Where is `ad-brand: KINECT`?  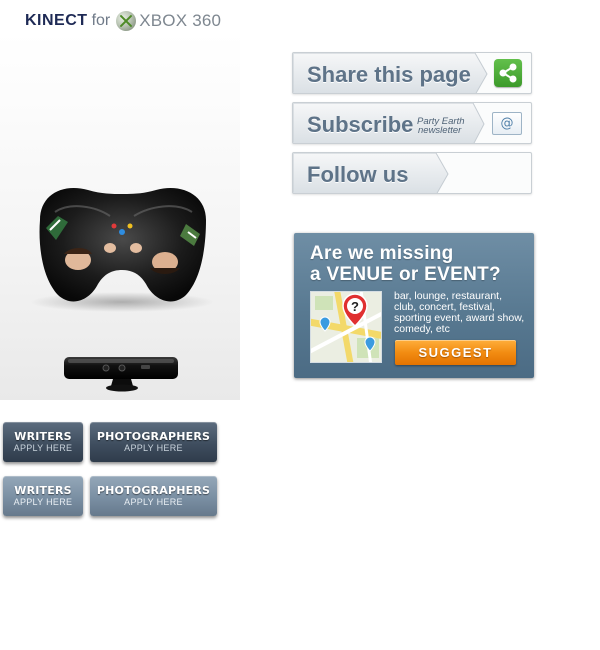 ad-brand: KINECT is located at coordinates (56, 20).